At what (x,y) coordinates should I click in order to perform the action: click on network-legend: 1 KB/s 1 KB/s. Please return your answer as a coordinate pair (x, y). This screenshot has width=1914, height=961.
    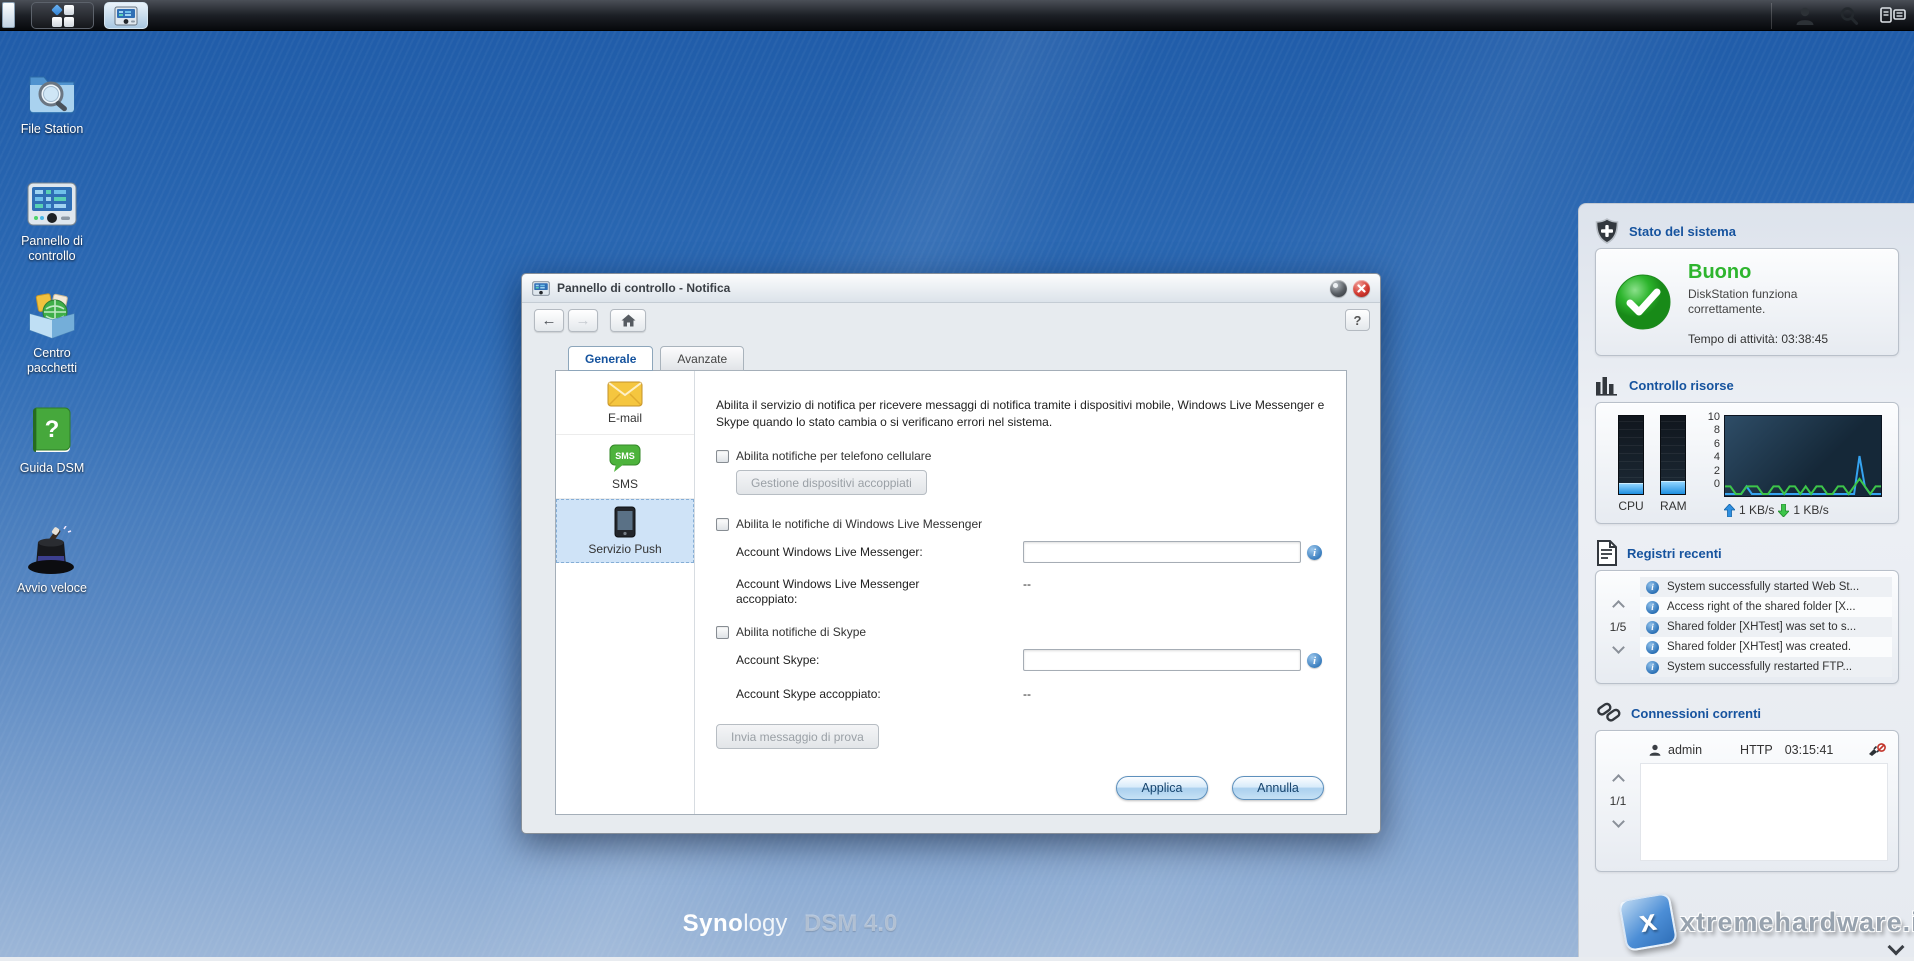
    Looking at the image, I should click on (1776, 510).